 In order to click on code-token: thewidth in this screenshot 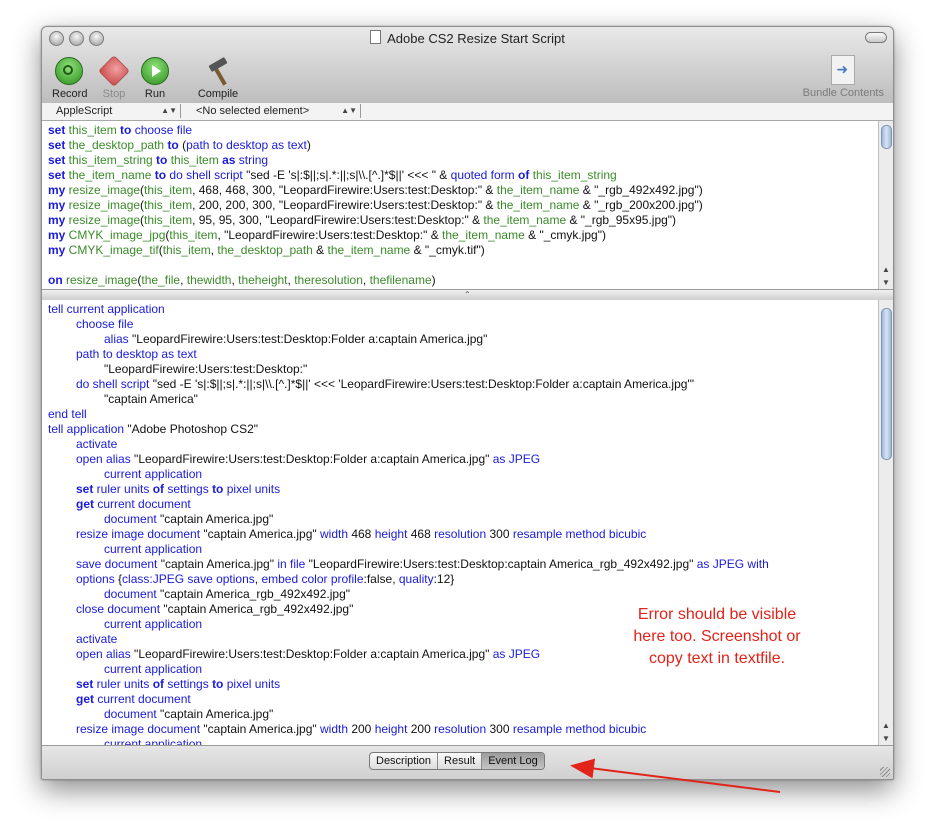, I will do `click(209, 280)`.